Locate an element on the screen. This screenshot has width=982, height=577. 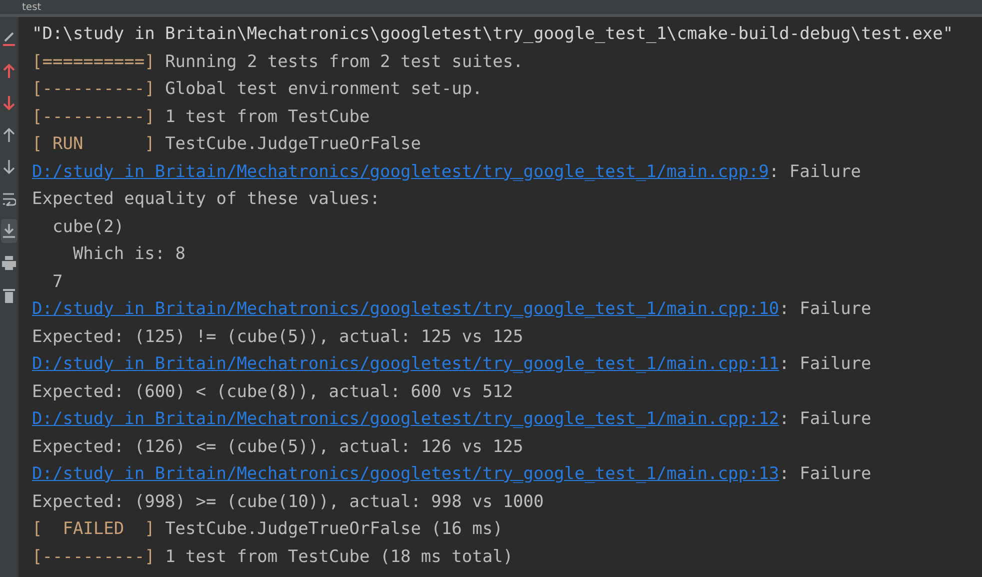
console-text: 7 is located at coordinates (57, 282).